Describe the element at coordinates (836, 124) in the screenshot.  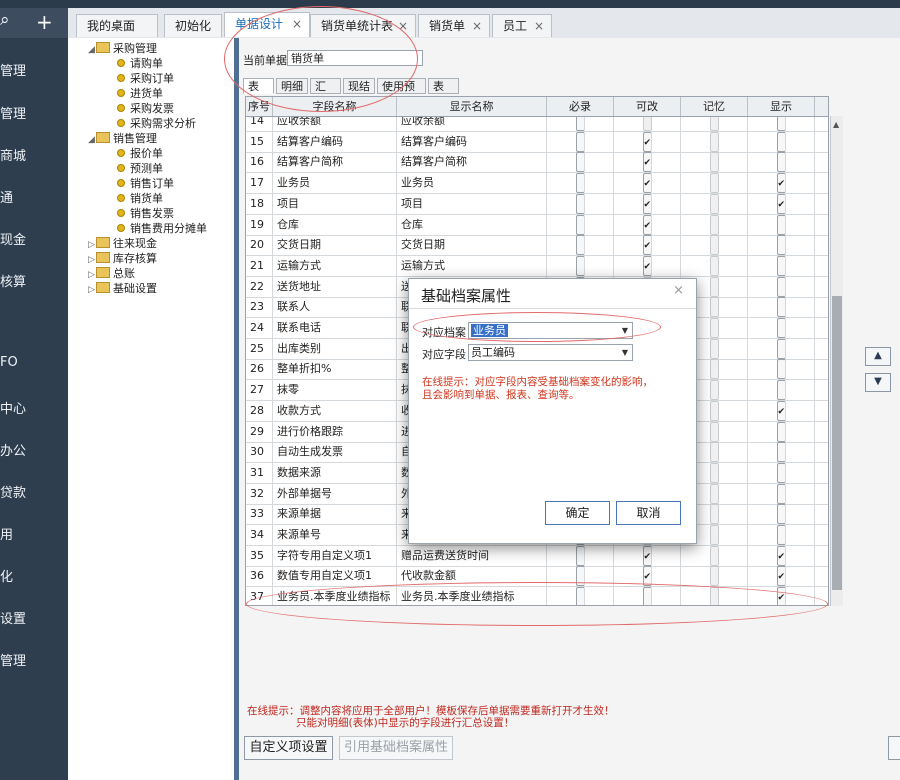
I see `scroll-up-icon: ▲` at that location.